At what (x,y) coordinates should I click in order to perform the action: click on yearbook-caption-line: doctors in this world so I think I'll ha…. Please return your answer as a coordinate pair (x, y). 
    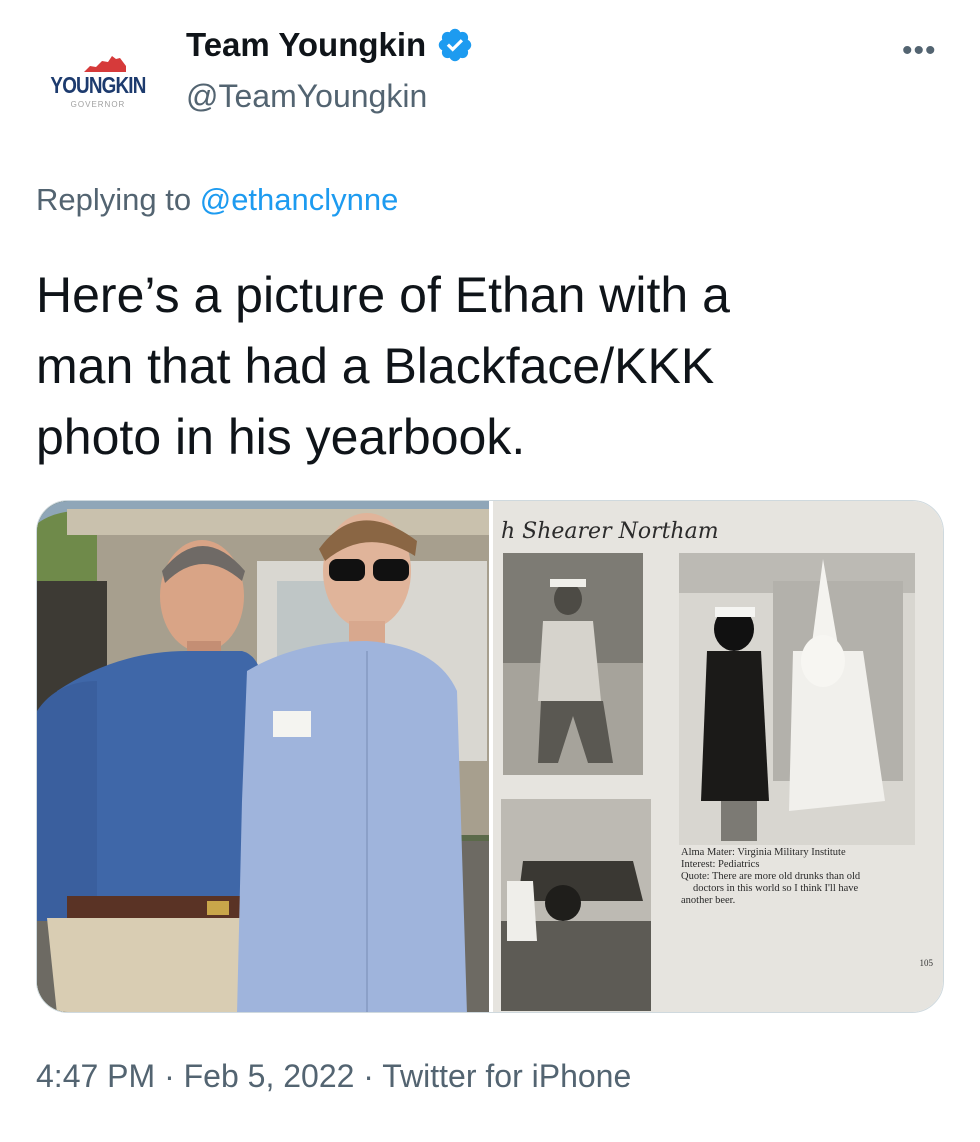
    Looking at the image, I should click on (776, 888).